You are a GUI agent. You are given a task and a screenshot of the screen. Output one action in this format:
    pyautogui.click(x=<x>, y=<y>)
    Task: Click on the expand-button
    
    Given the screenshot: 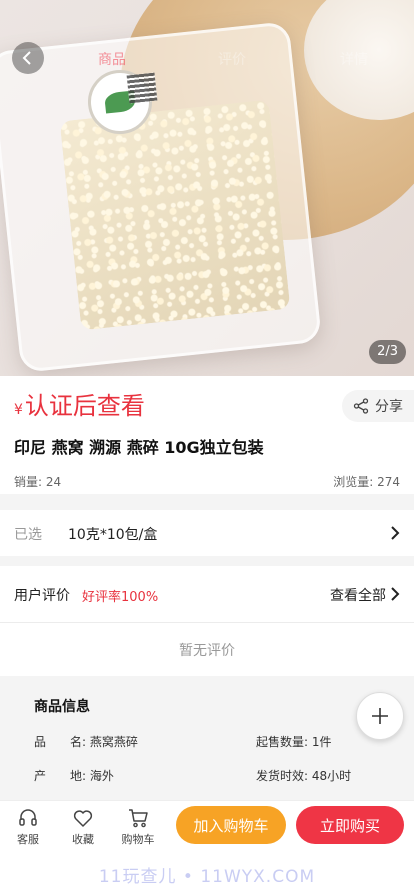 What is the action you would take?
    pyautogui.click(x=380, y=716)
    